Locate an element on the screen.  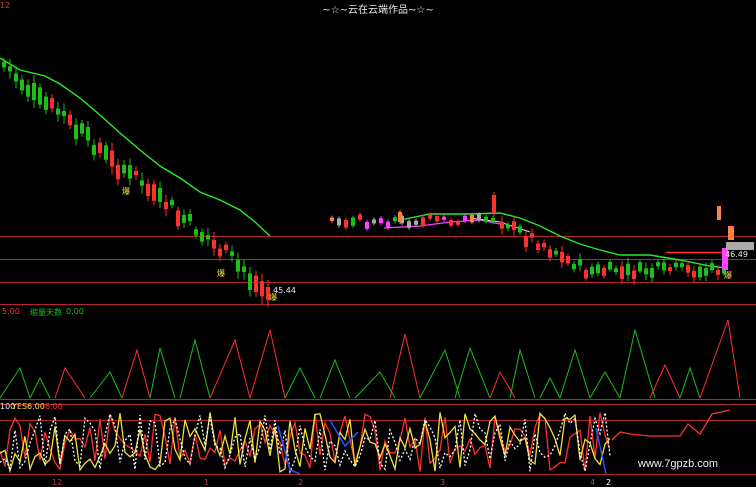
osc-label-d: 6.00 is located at coordinates (54, 406).